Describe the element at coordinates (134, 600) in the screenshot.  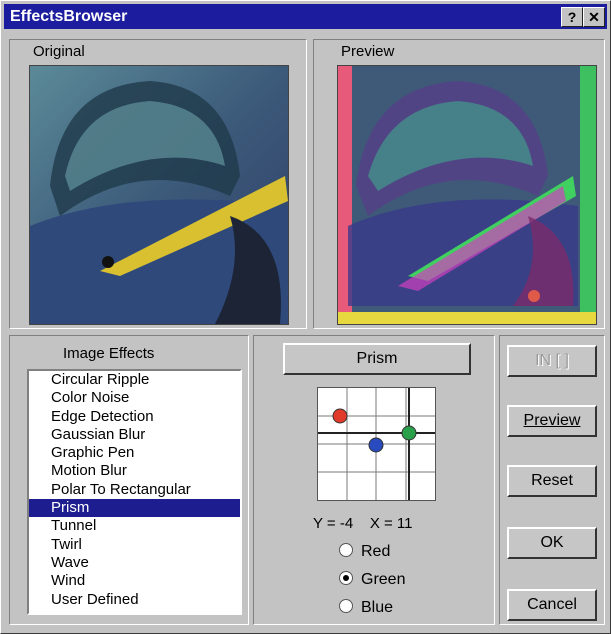
I see `list-item: User Defined` at that location.